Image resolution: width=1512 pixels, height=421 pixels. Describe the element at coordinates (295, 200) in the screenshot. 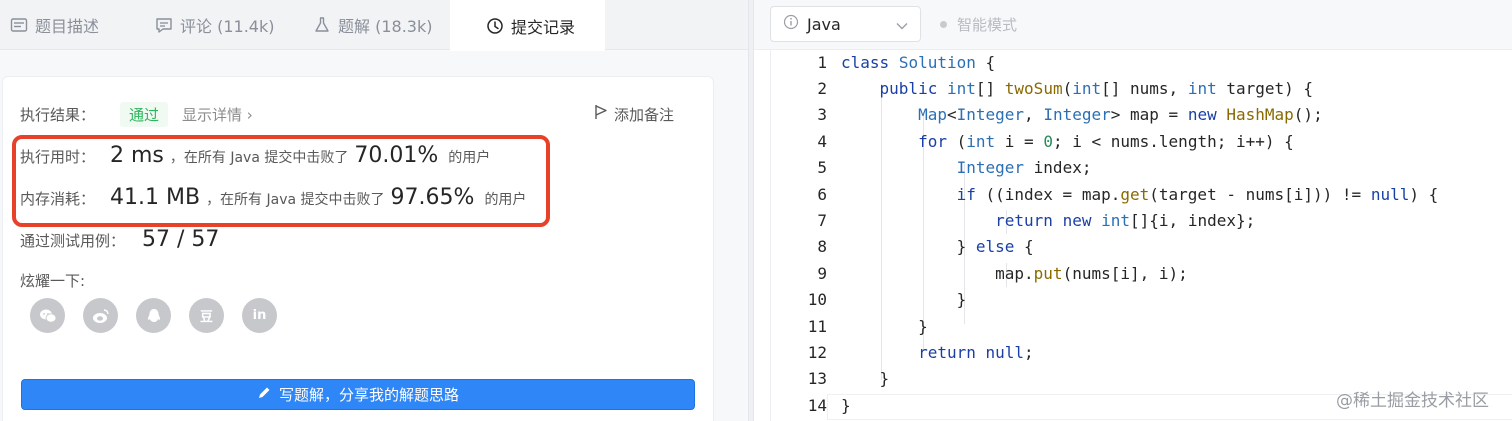

I see `memory-beats-text: ，在所有 Java 提交中击败了` at that location.